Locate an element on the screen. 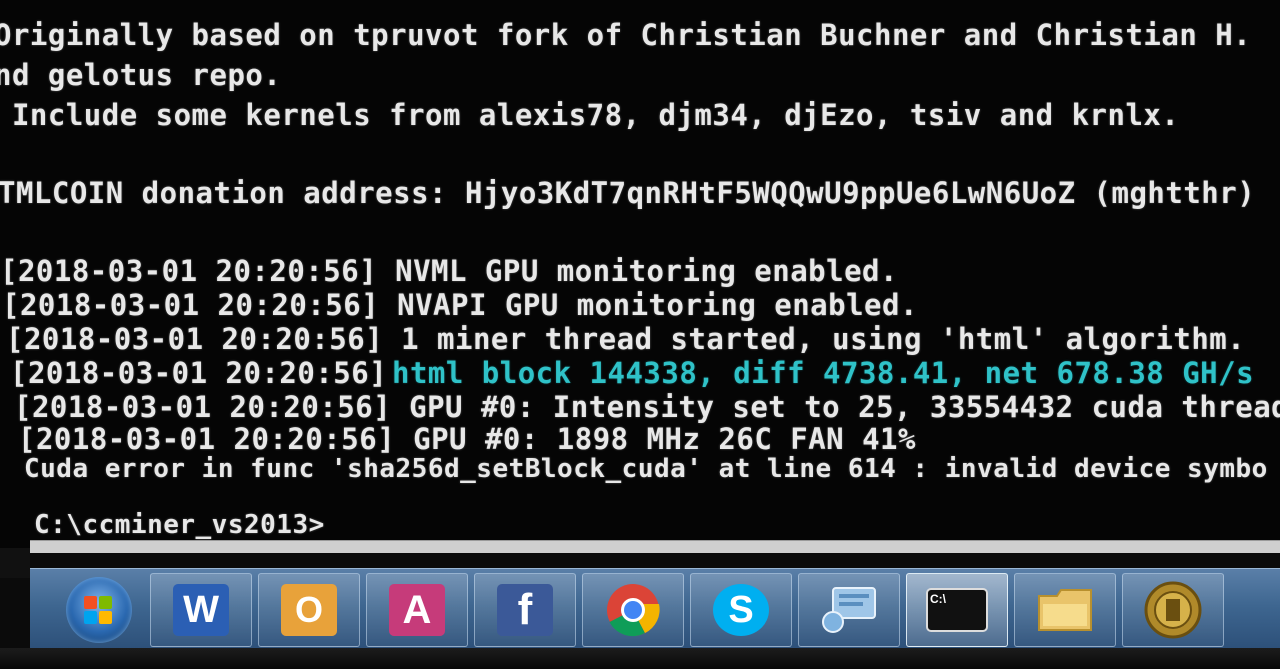 Image resolution: width=1280 pixels, height=669 pixels. taskbar-file-explorer-button is located at coordinates (1065, 610).